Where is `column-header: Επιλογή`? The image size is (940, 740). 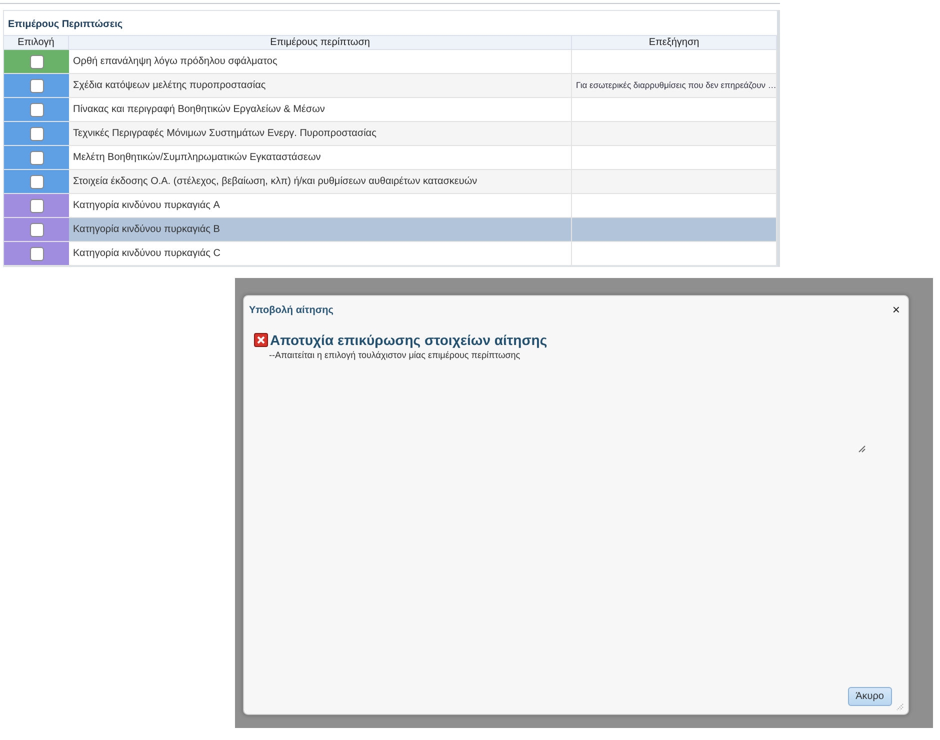 column-header: Επιλογή is located at coordinates (36, 42).